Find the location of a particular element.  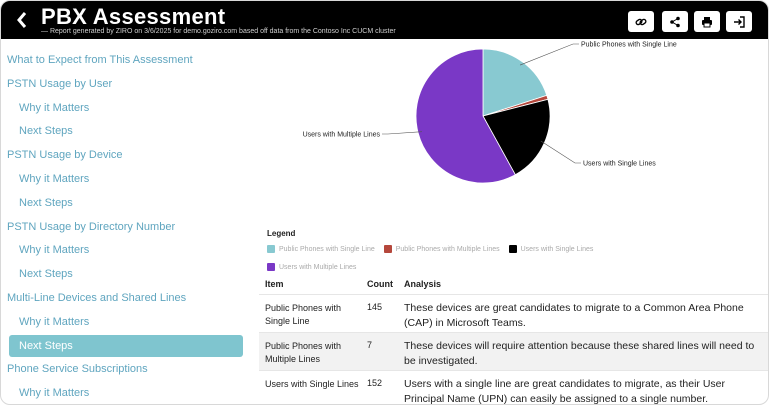

cell-count: 7 is located at coordinates (370, 345).